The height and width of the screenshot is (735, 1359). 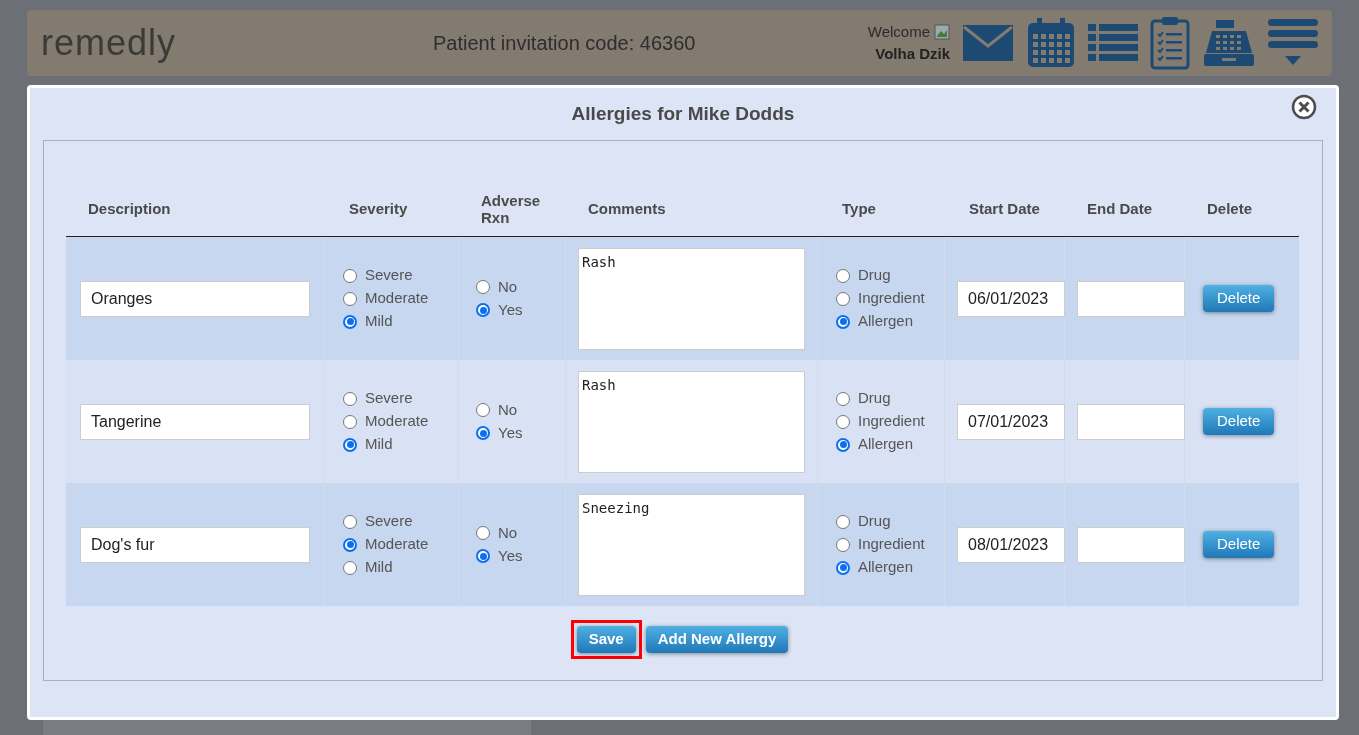 What do you see at coordinates (195, 421) in the screenshot?
I see `description-field: Tangerine` at bounding box center [195, 421].